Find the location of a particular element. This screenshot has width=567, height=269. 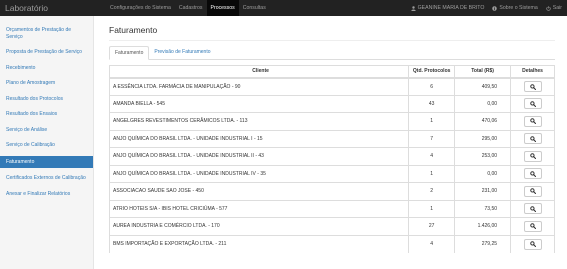

tab-bar: Faturamento Previsão de Faturamento is located at coordinates (332, 53).